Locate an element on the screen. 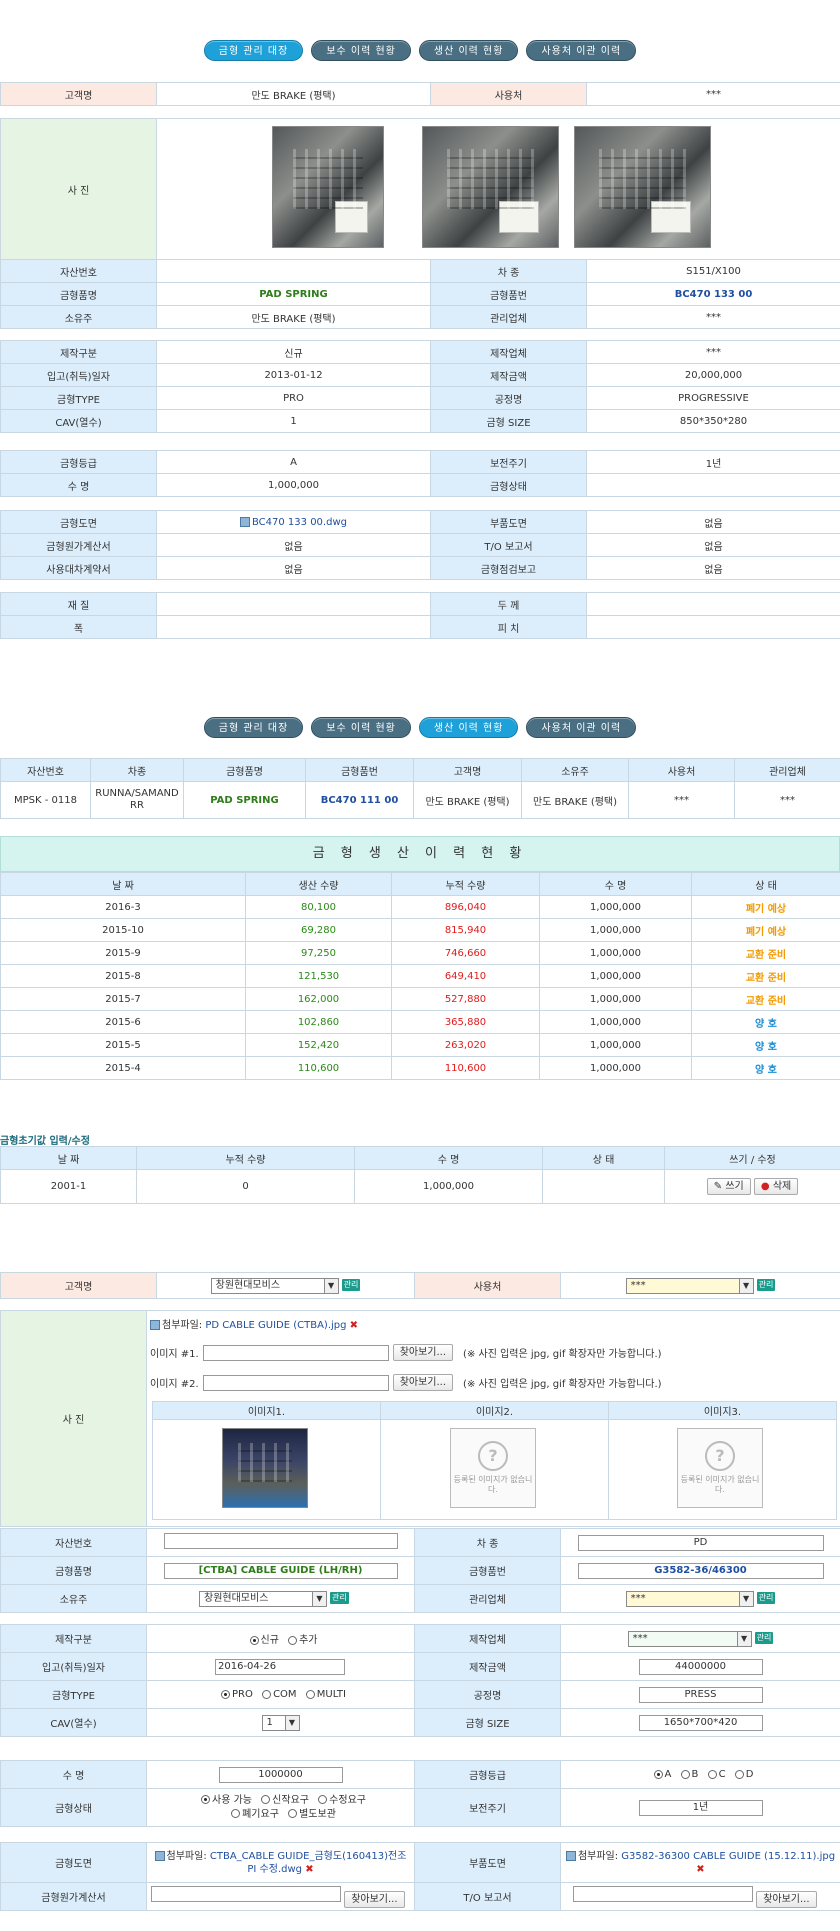 The image size is (840, 1931). tab-transfer-history-2: 사용처 이관 이력 is located at coordinates (581, 727).